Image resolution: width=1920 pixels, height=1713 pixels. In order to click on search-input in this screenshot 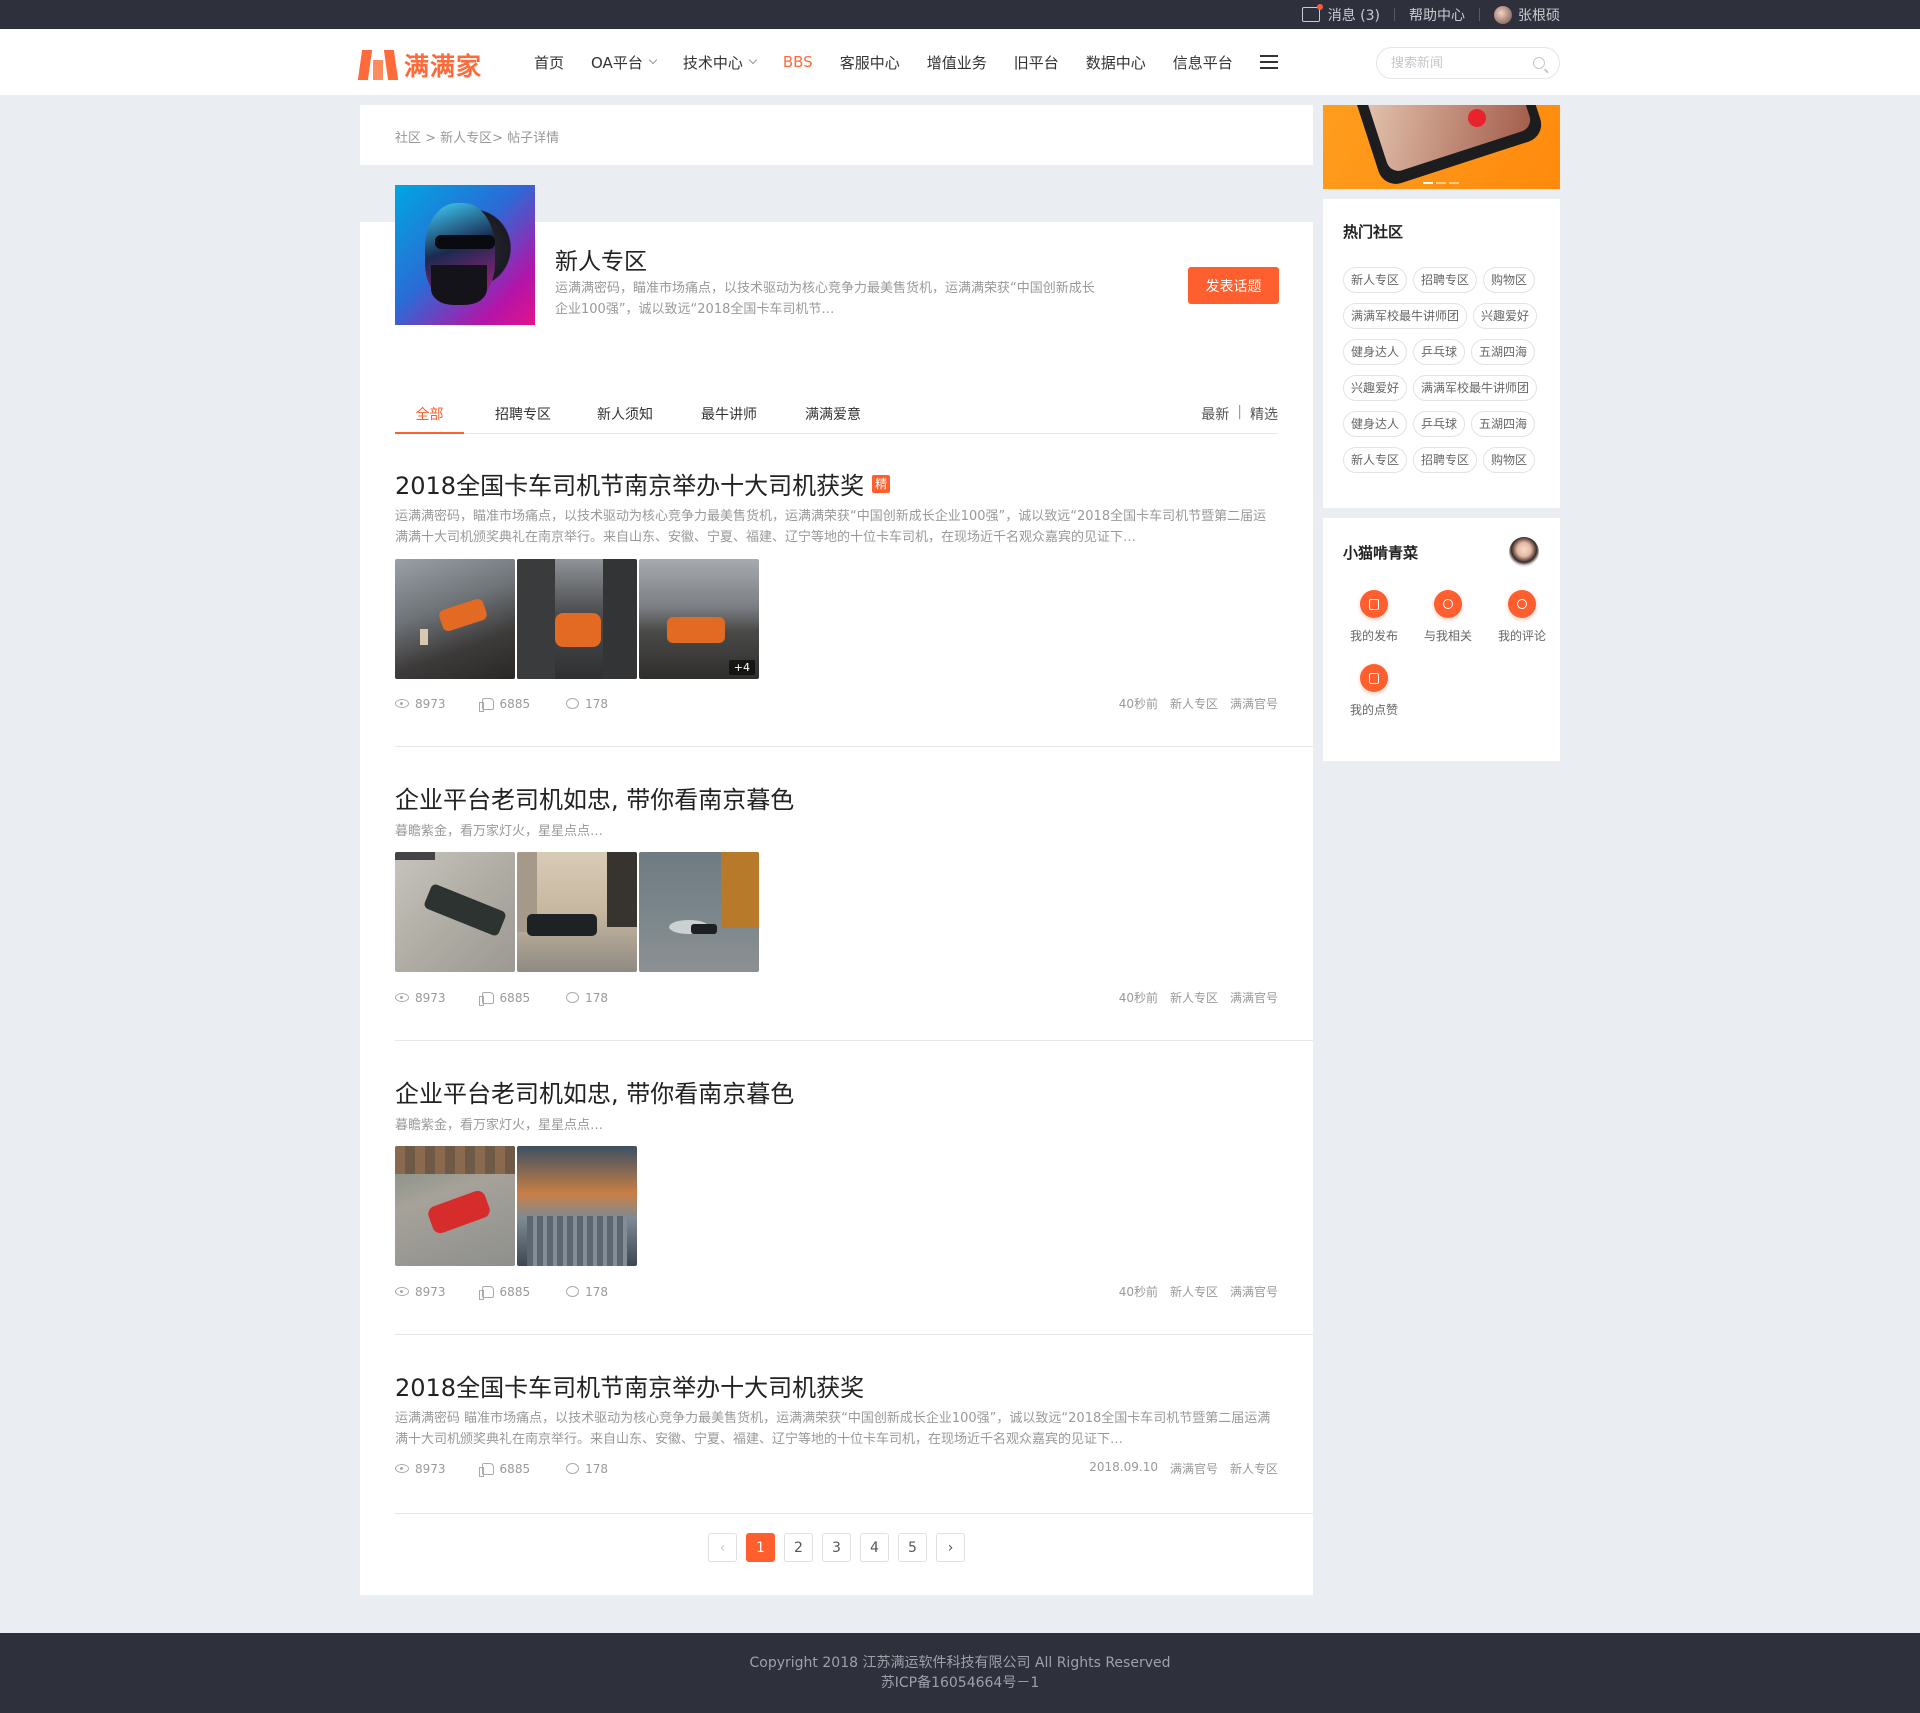, I will do `click(1456, 63)`.